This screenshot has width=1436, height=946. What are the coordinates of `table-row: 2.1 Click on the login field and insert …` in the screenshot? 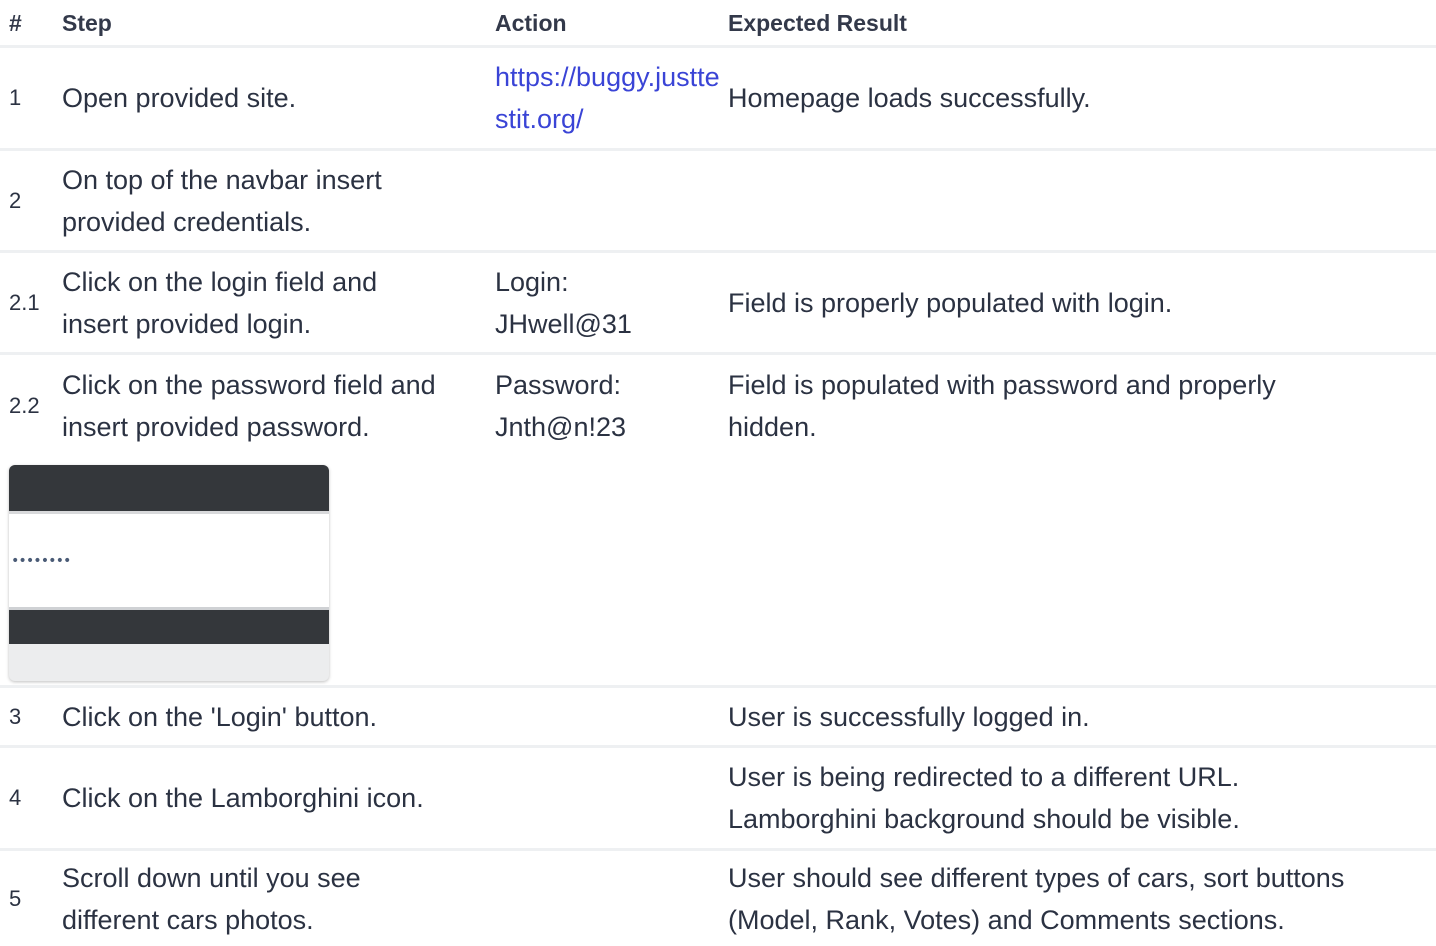 It's located at (718, 304).